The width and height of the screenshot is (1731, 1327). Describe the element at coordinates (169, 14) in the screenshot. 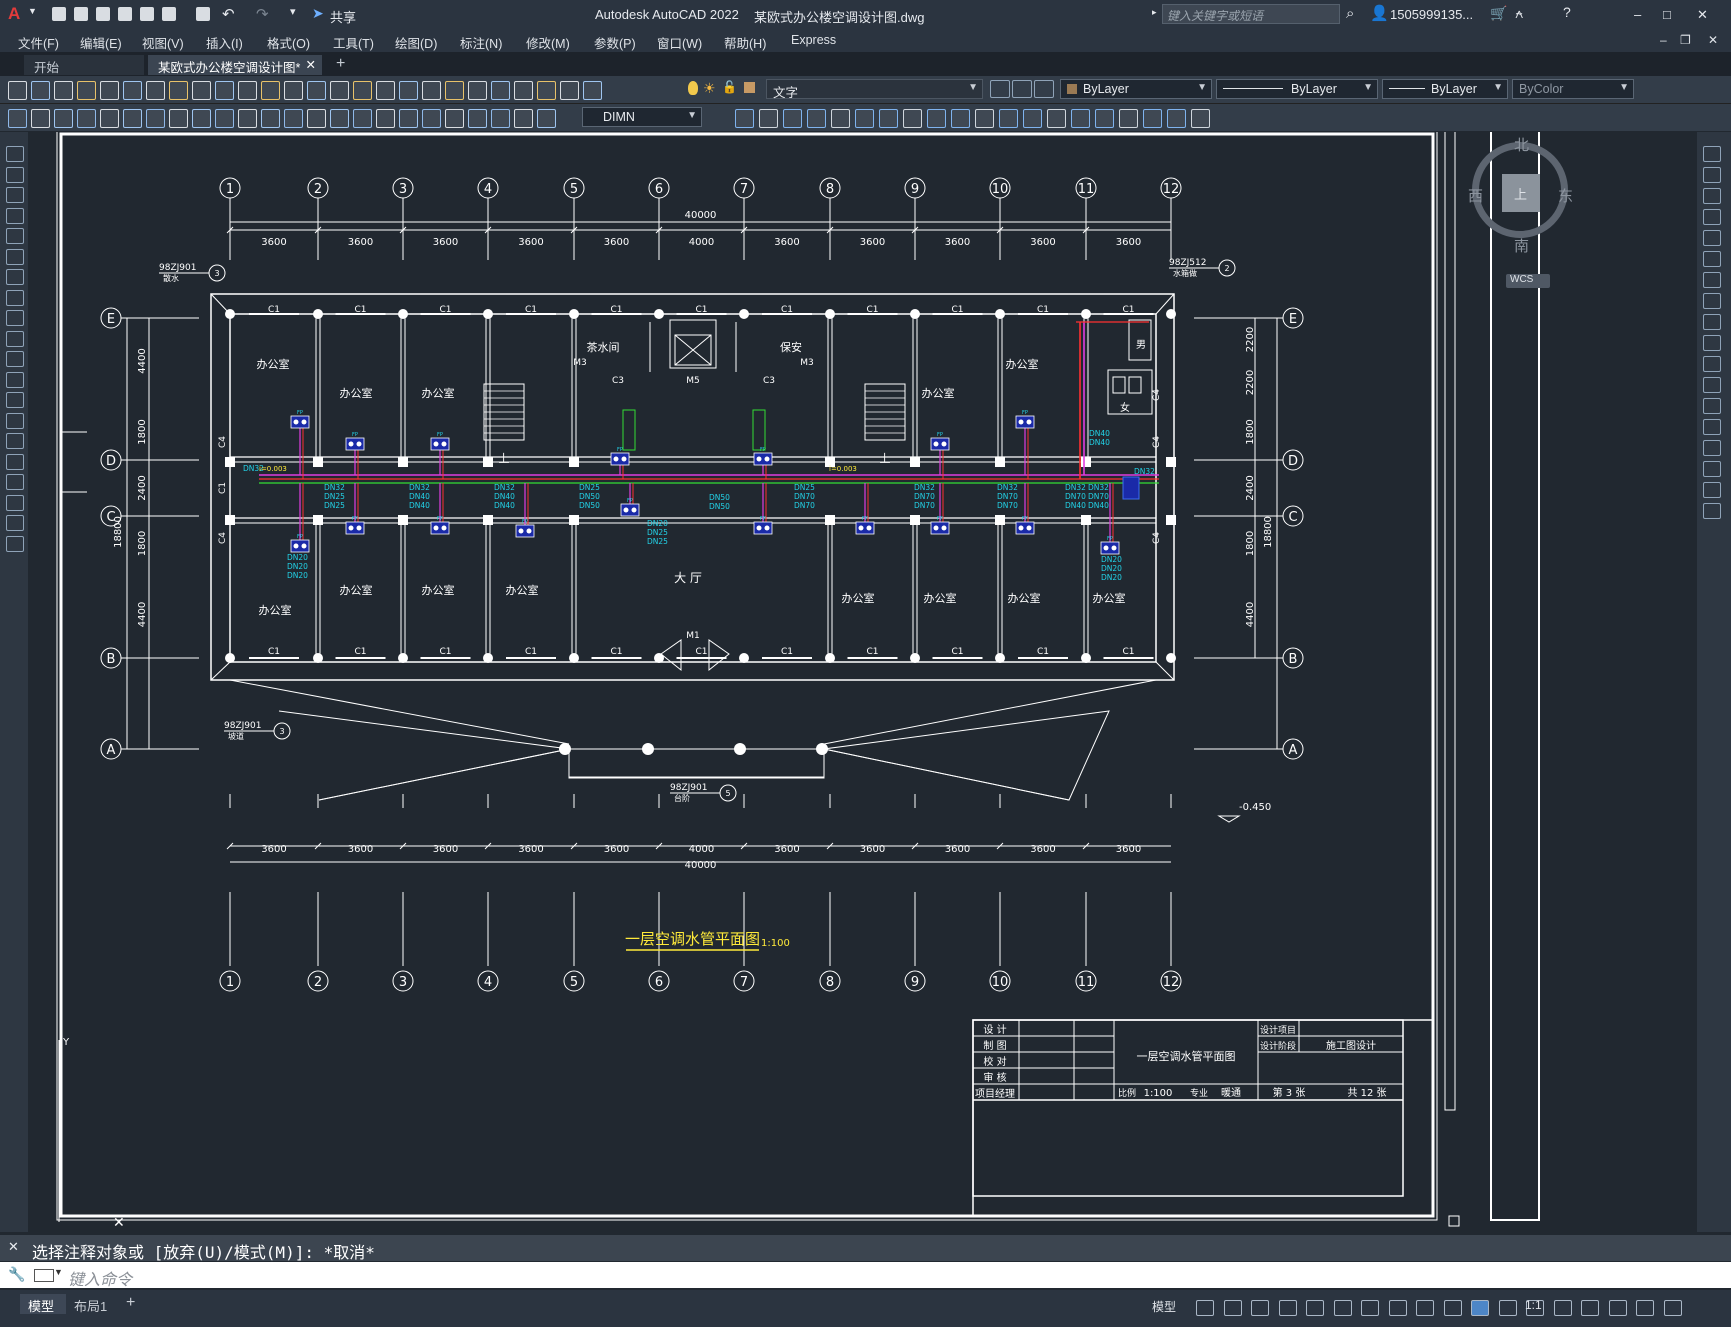

I see `save-web-icon` at that location.